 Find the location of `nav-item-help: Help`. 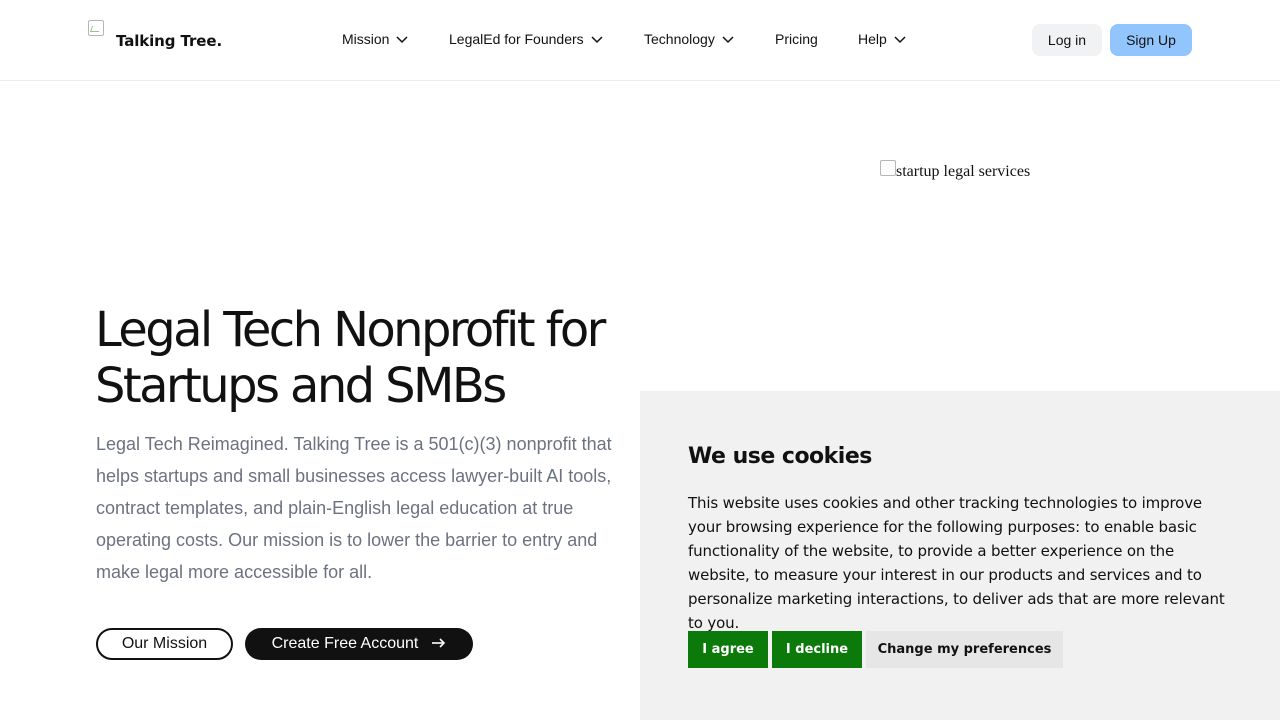

nav-item-help: Help is located at coordinates (882, 39).